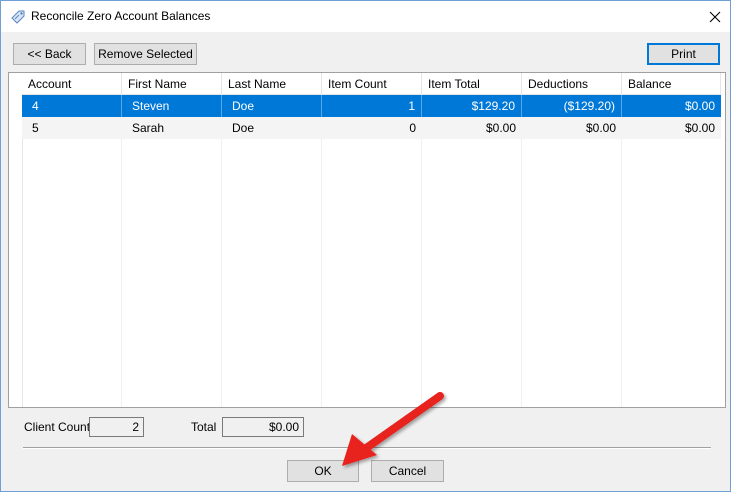 Image resolution: width=731 pixels, height=492 pixels. What do you see at coordinates (500, 128) in the screenshot?
I see `cell-item-total: $0.00` at bounding box center [500, 128].